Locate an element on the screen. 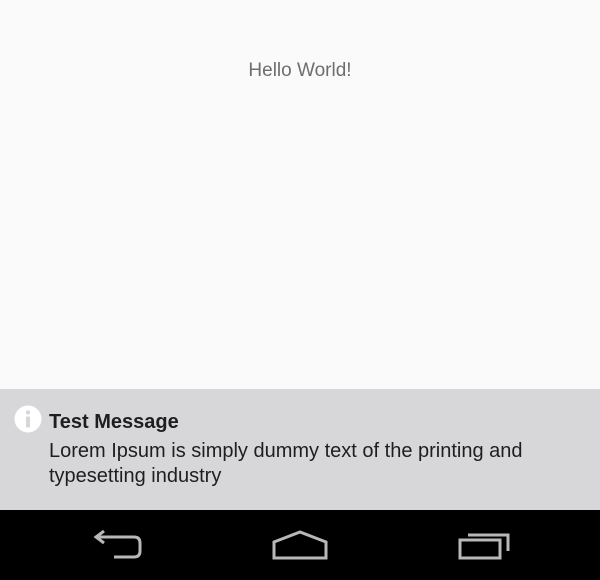 The width and height of the screenshot is (600, 580). back-button is located at coordinates (116, 545).